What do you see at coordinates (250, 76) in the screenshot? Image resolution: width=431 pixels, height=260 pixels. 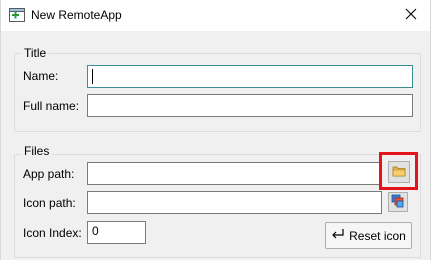 I see `name-field` at bounding box center [250, 76].